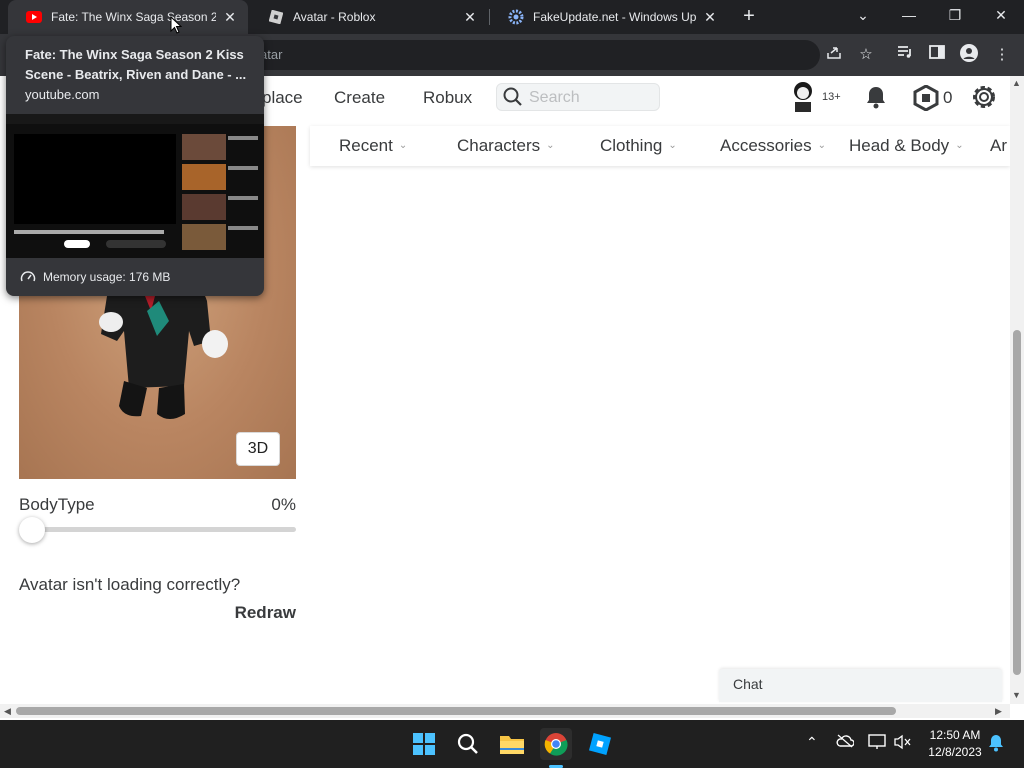 The height and width of the screenshot is (768, 1024). I want to click on search-input: Search, so click(578, 97).